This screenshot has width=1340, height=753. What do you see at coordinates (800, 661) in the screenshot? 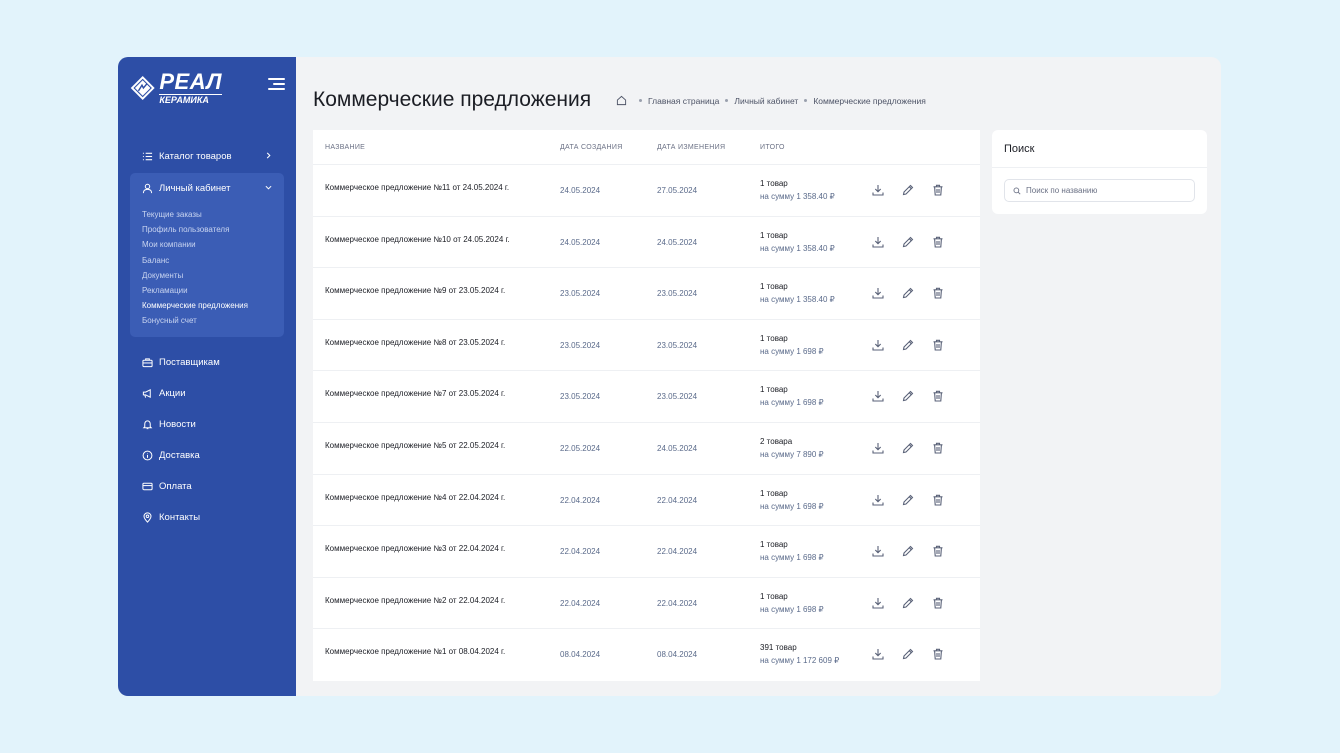
I see `total-sum: на сумму 1 172 609 ₽` at bounding box center [800, 661].